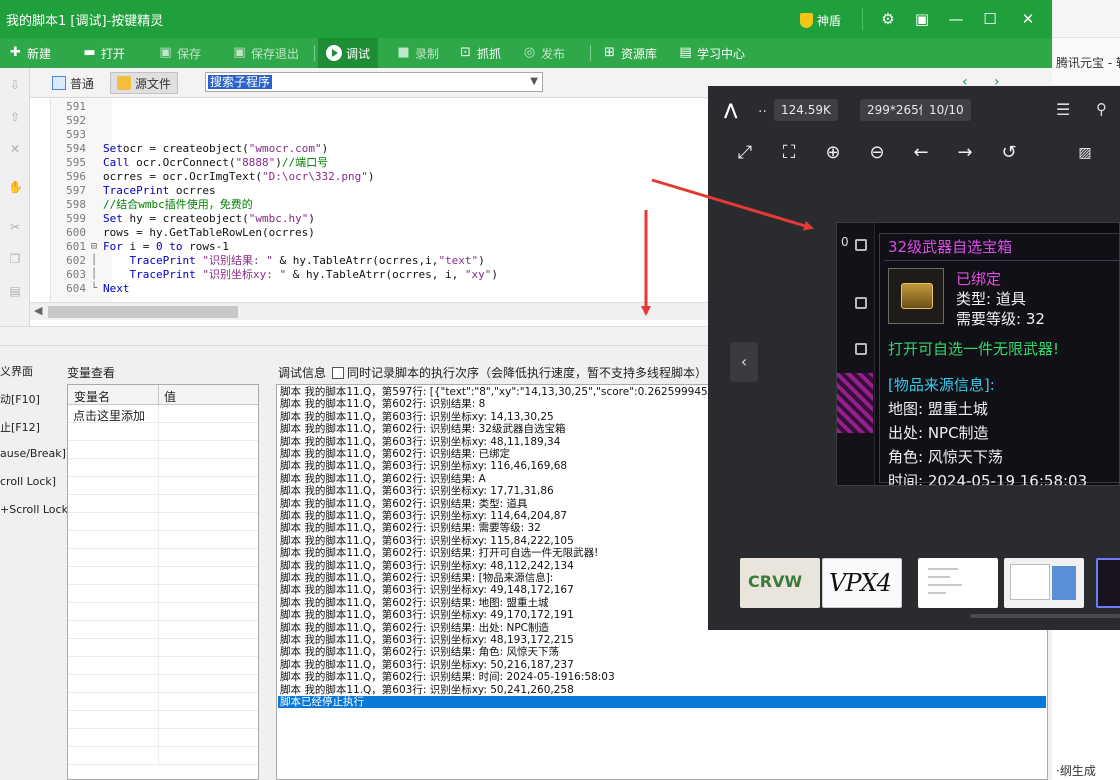 This screenshot has height=780, width=1120. What do you see at coordinates (1045, 616) in the screenshot?
I see `thumbnail-scrollbar` at bounding box center [1045, 616].